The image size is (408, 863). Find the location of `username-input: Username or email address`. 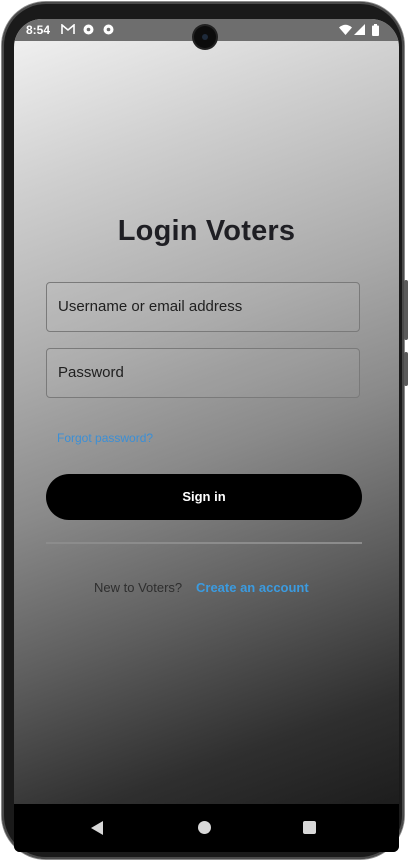

username-input: Username or email address is located at coordinates (203, 307).